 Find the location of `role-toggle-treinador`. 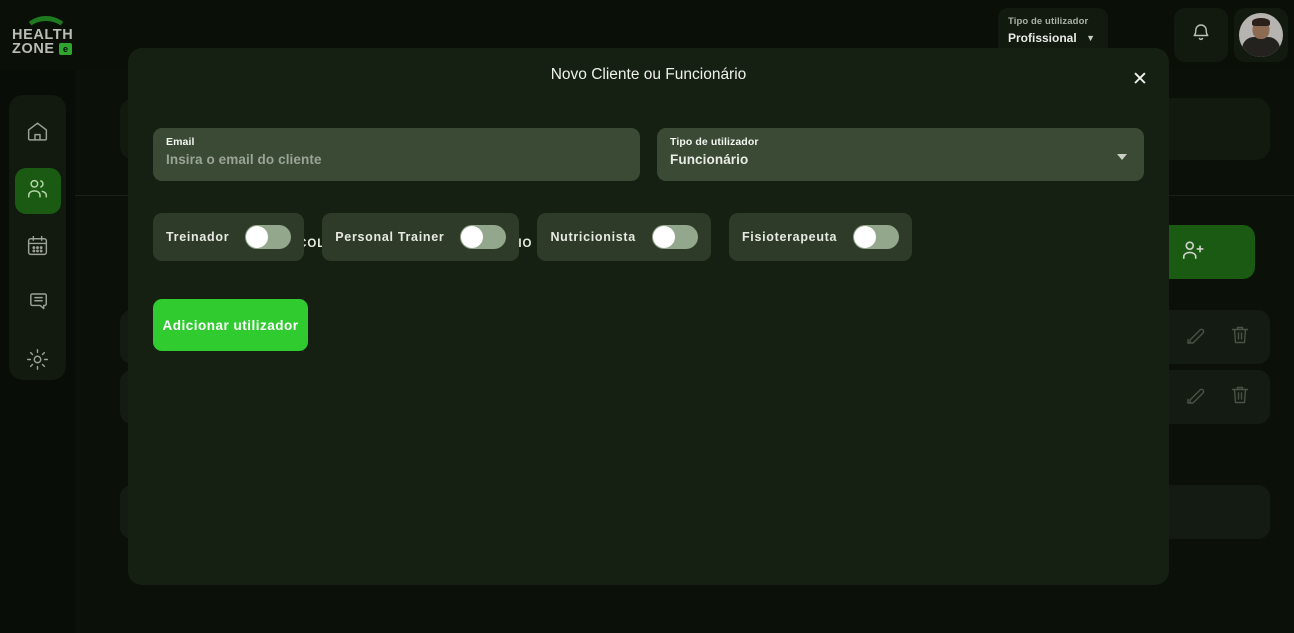

role-toggle-treinador is located at coordinates (268, 237).